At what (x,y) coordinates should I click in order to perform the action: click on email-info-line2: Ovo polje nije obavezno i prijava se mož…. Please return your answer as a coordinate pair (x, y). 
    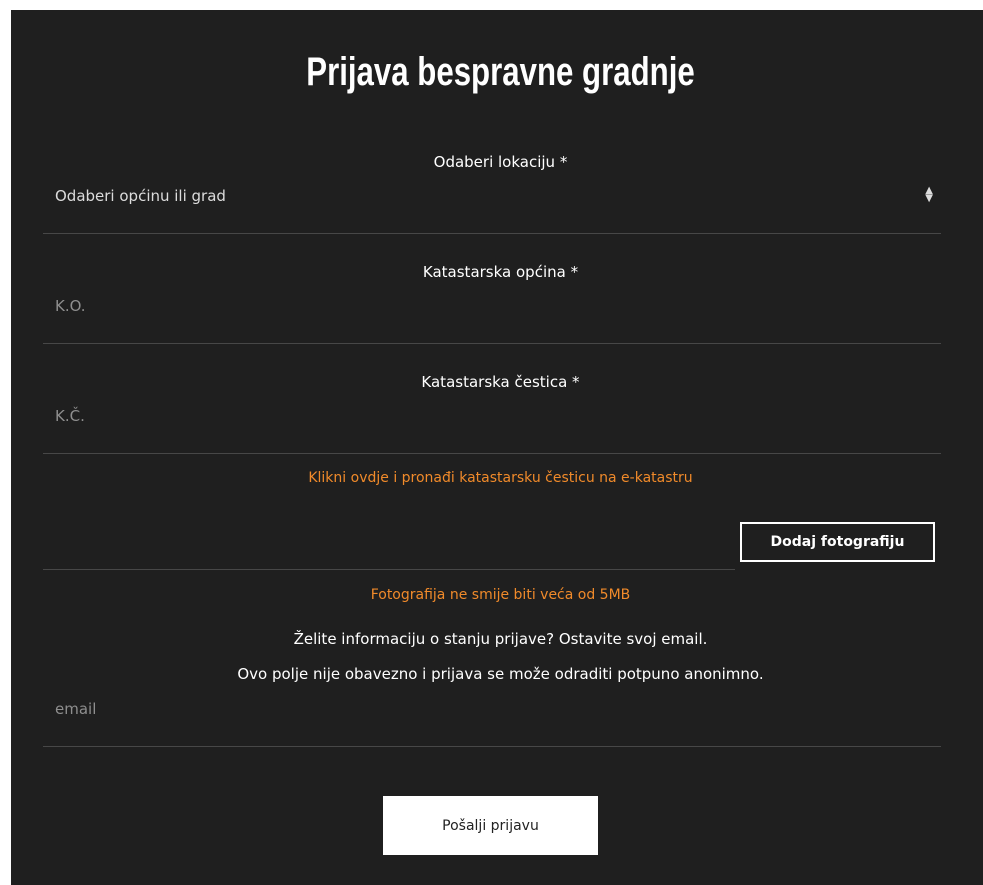
    Looking at the image, I should click on (500, 674).